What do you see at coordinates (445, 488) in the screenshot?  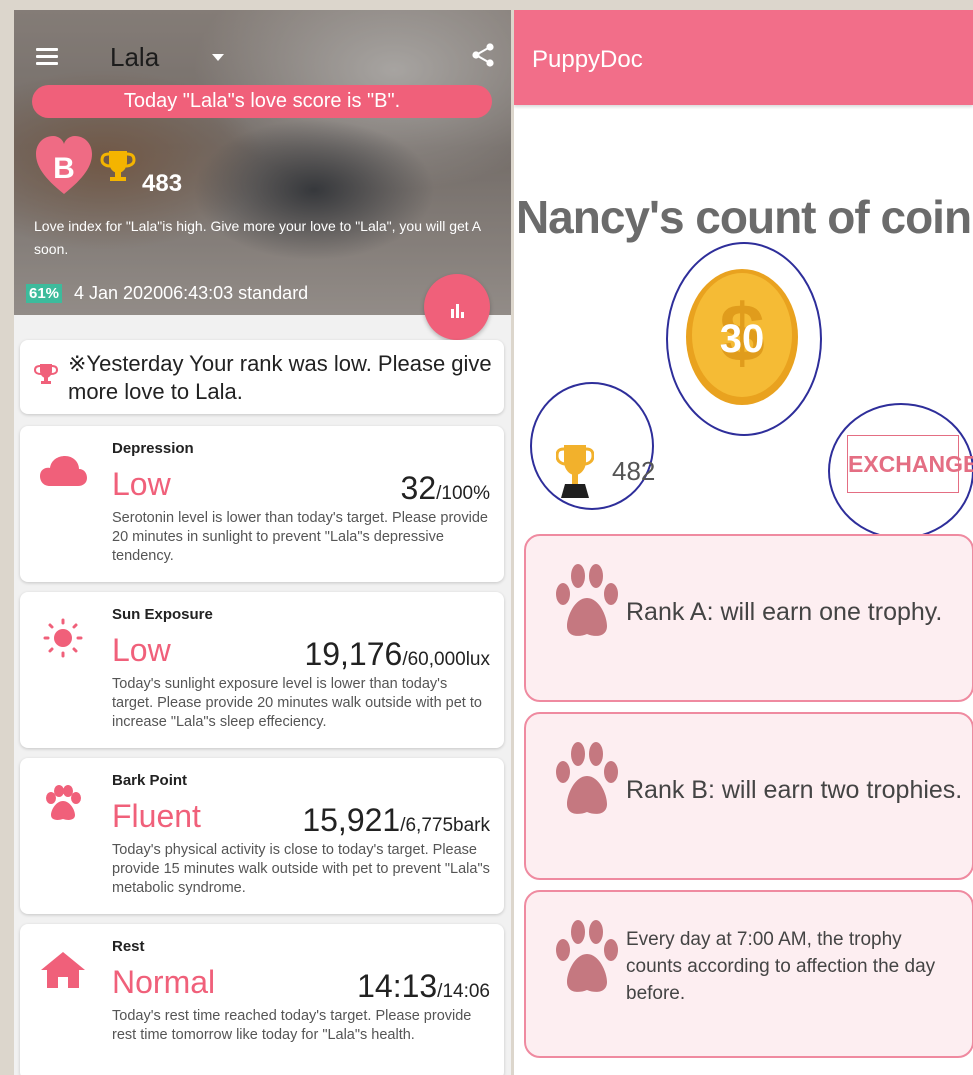 I see `metric-value: 32/100%` at bounding box center [445, 488].